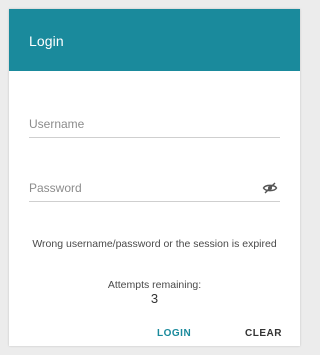 The height and width of the screenshot is (355, 320). What do you see at coordinates (263, 334) in the screenshot?
I see `clear-button: CLEAR` at bounding box center [263, 334].